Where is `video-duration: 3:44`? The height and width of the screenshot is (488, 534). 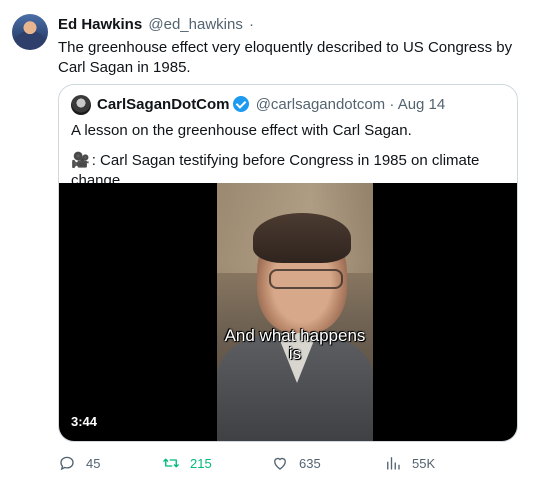
video-duration: 3:44 is located at coordinates (84, 421).